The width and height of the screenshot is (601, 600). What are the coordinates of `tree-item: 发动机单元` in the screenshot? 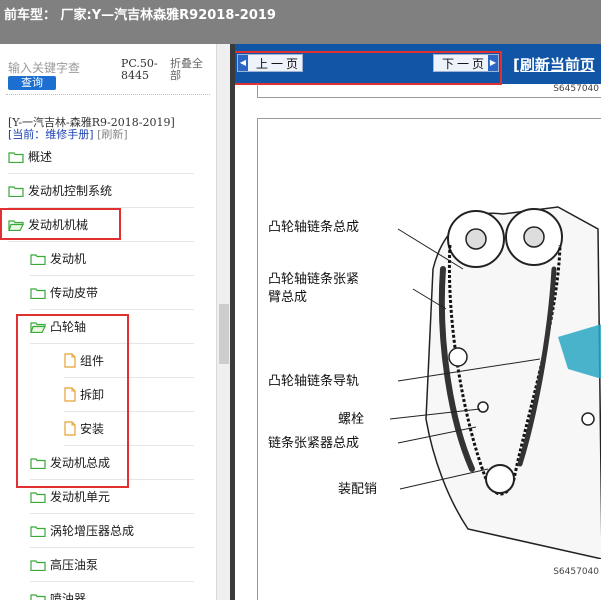 It's located at (112, 497).